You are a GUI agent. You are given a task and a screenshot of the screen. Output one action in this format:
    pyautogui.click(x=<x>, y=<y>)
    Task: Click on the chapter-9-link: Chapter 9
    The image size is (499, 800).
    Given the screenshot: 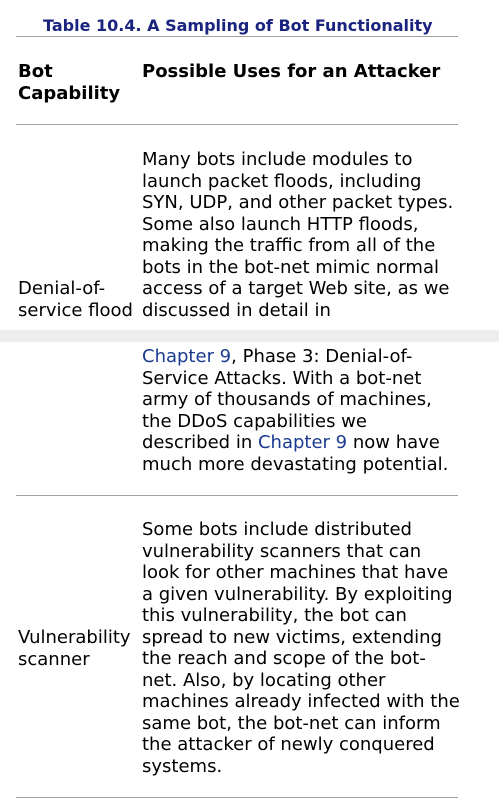 What is the action you would take?
    pyautogui.click(x=186, y=356)
    